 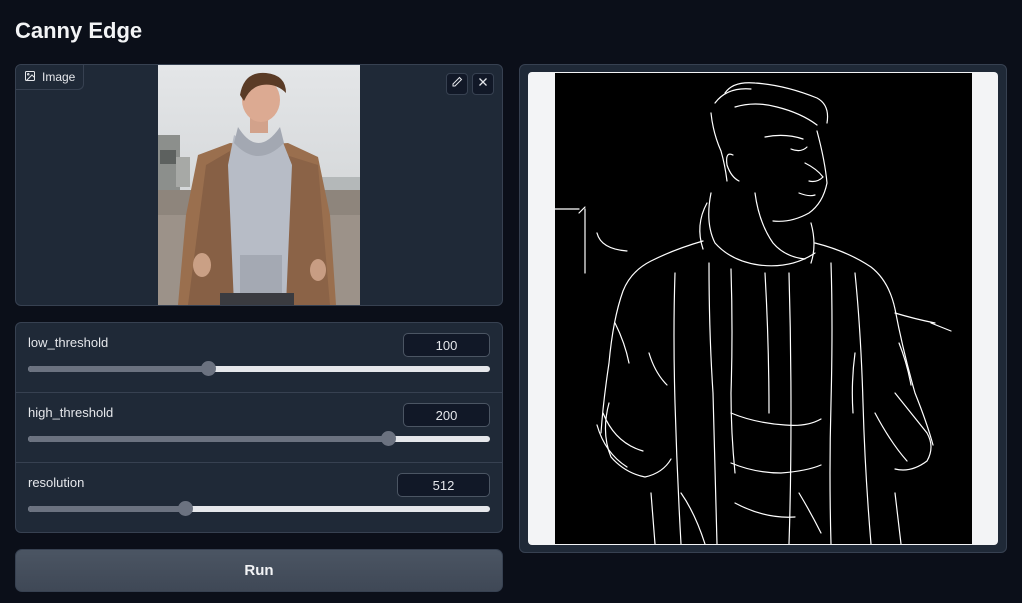 What do you see at coordinates (59, 77) in the screenshot?
I see `image-label-text: Image` at bounding box center [59, 77].